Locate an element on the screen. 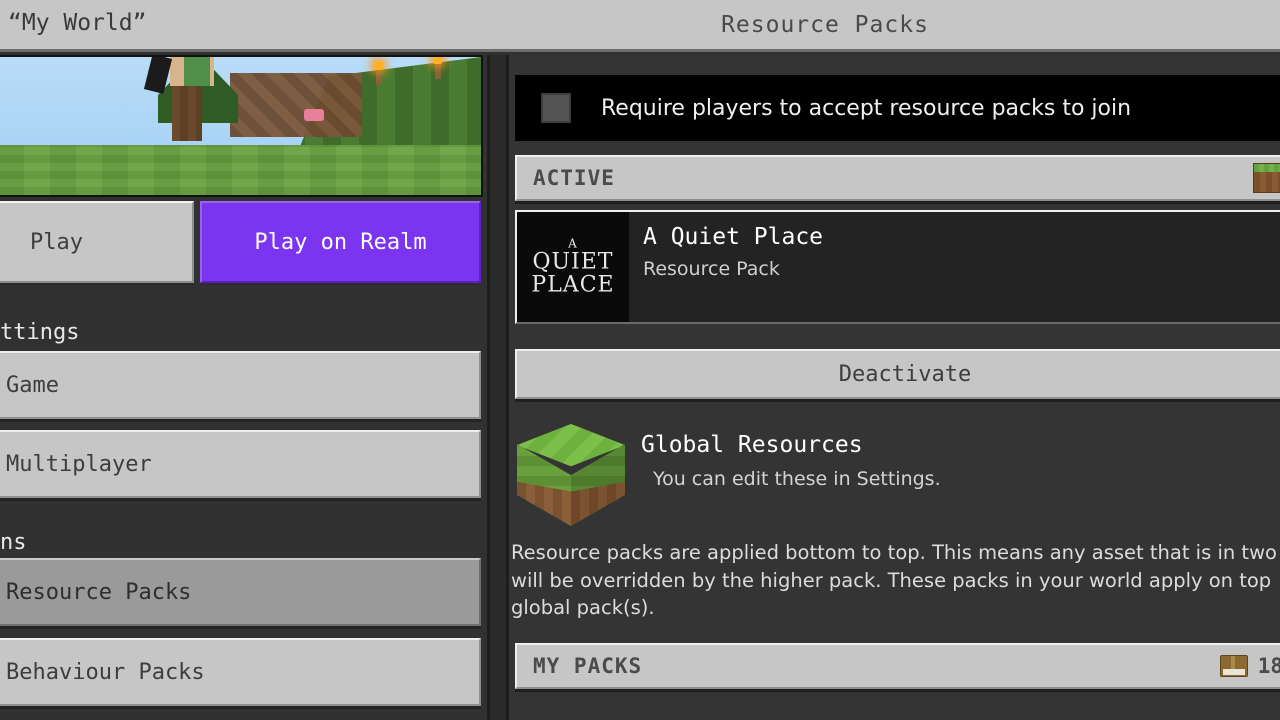  pack-thumbnail-text: A QUIET PLACE is located at coordinates (573, 267).